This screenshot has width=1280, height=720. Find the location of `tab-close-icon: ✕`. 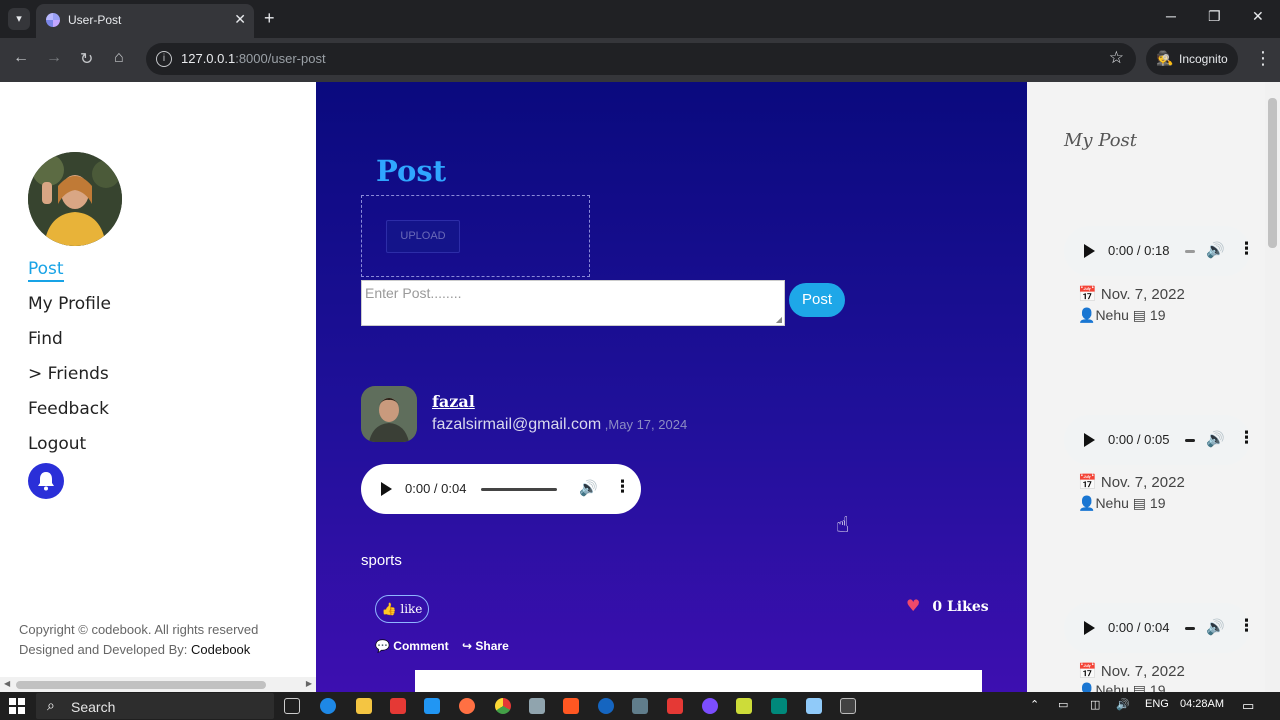

tab-close-icon: ✕ is located at coordinates (240, 19).